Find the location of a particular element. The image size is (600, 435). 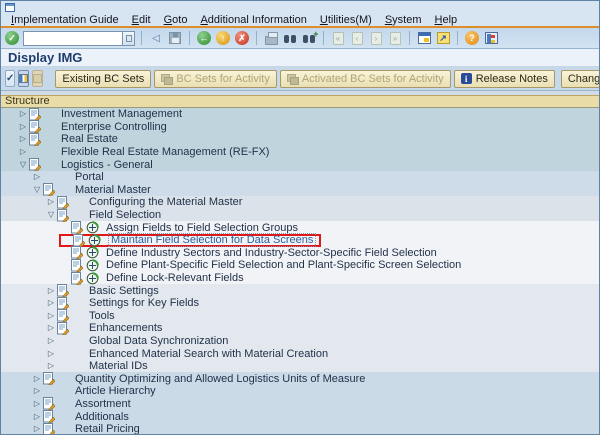

tree-node-label: Material IDs is located at coordinates (118, 366).